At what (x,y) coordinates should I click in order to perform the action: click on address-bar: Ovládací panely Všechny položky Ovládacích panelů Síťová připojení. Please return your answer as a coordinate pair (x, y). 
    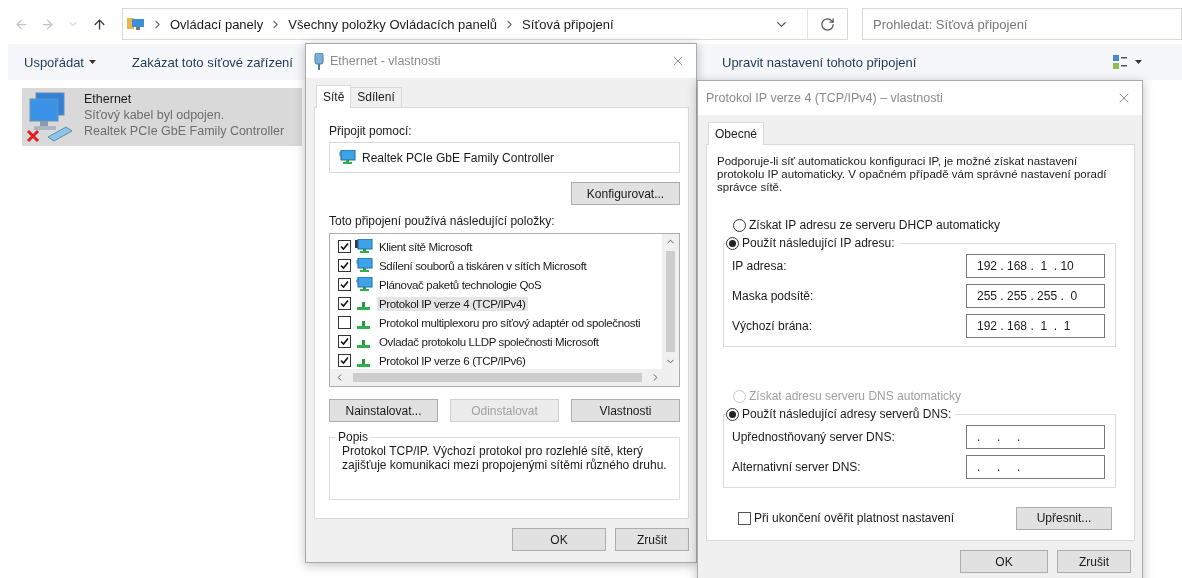
    Looking at the image, I should click on (485, 24).